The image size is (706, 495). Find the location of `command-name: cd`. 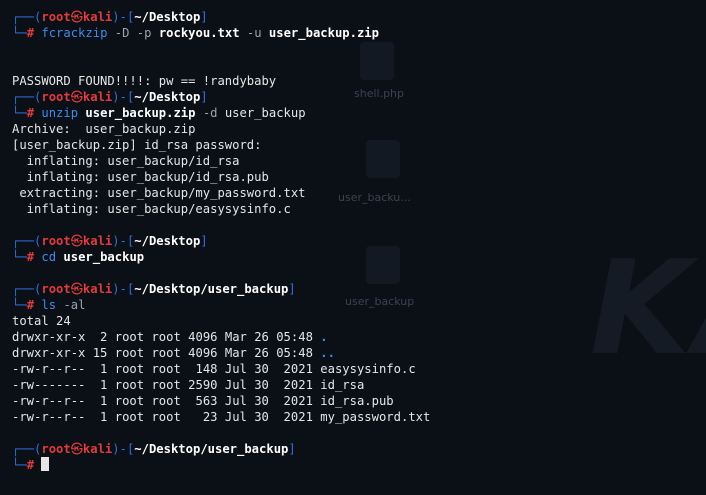

command-name: cd is located at coordinates (49, 257).